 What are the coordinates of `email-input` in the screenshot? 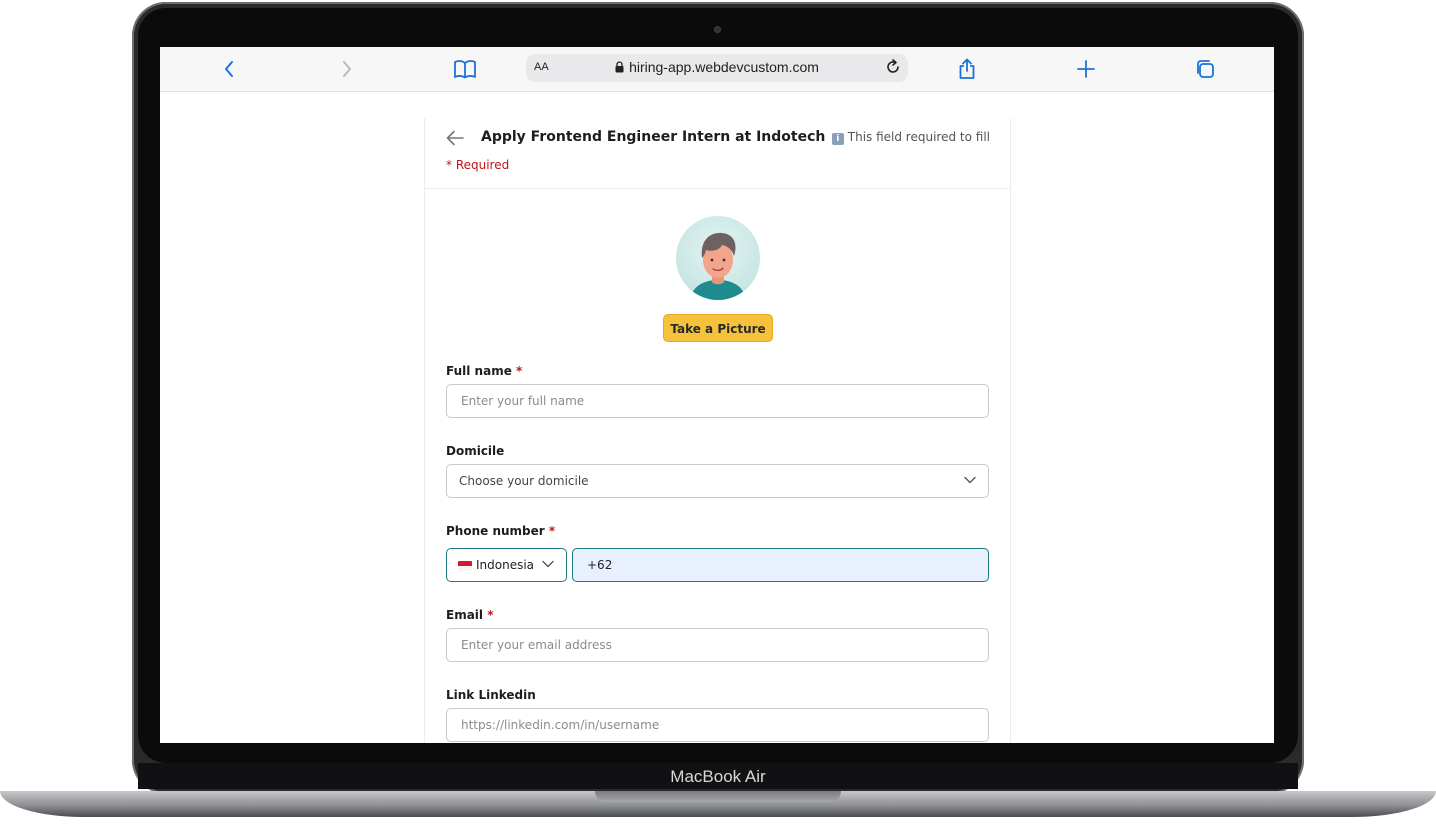 It's located at (717, 645).